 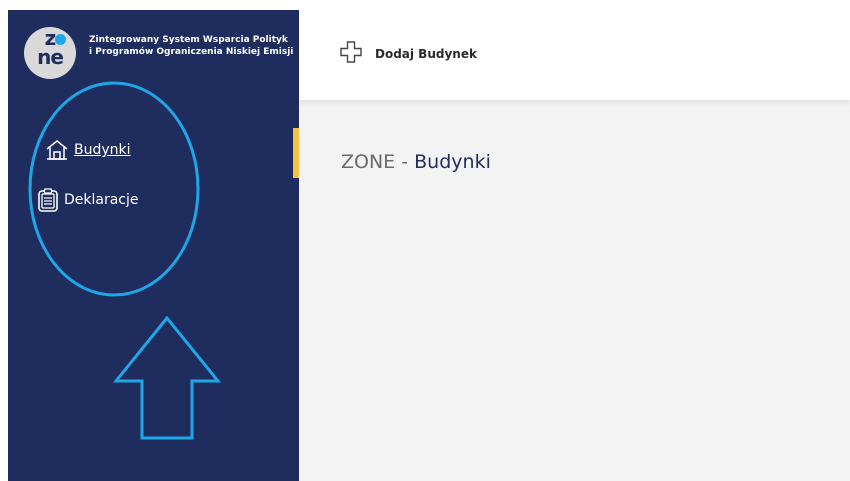 I want to click on active-indicator, so click(x=296, y=153).